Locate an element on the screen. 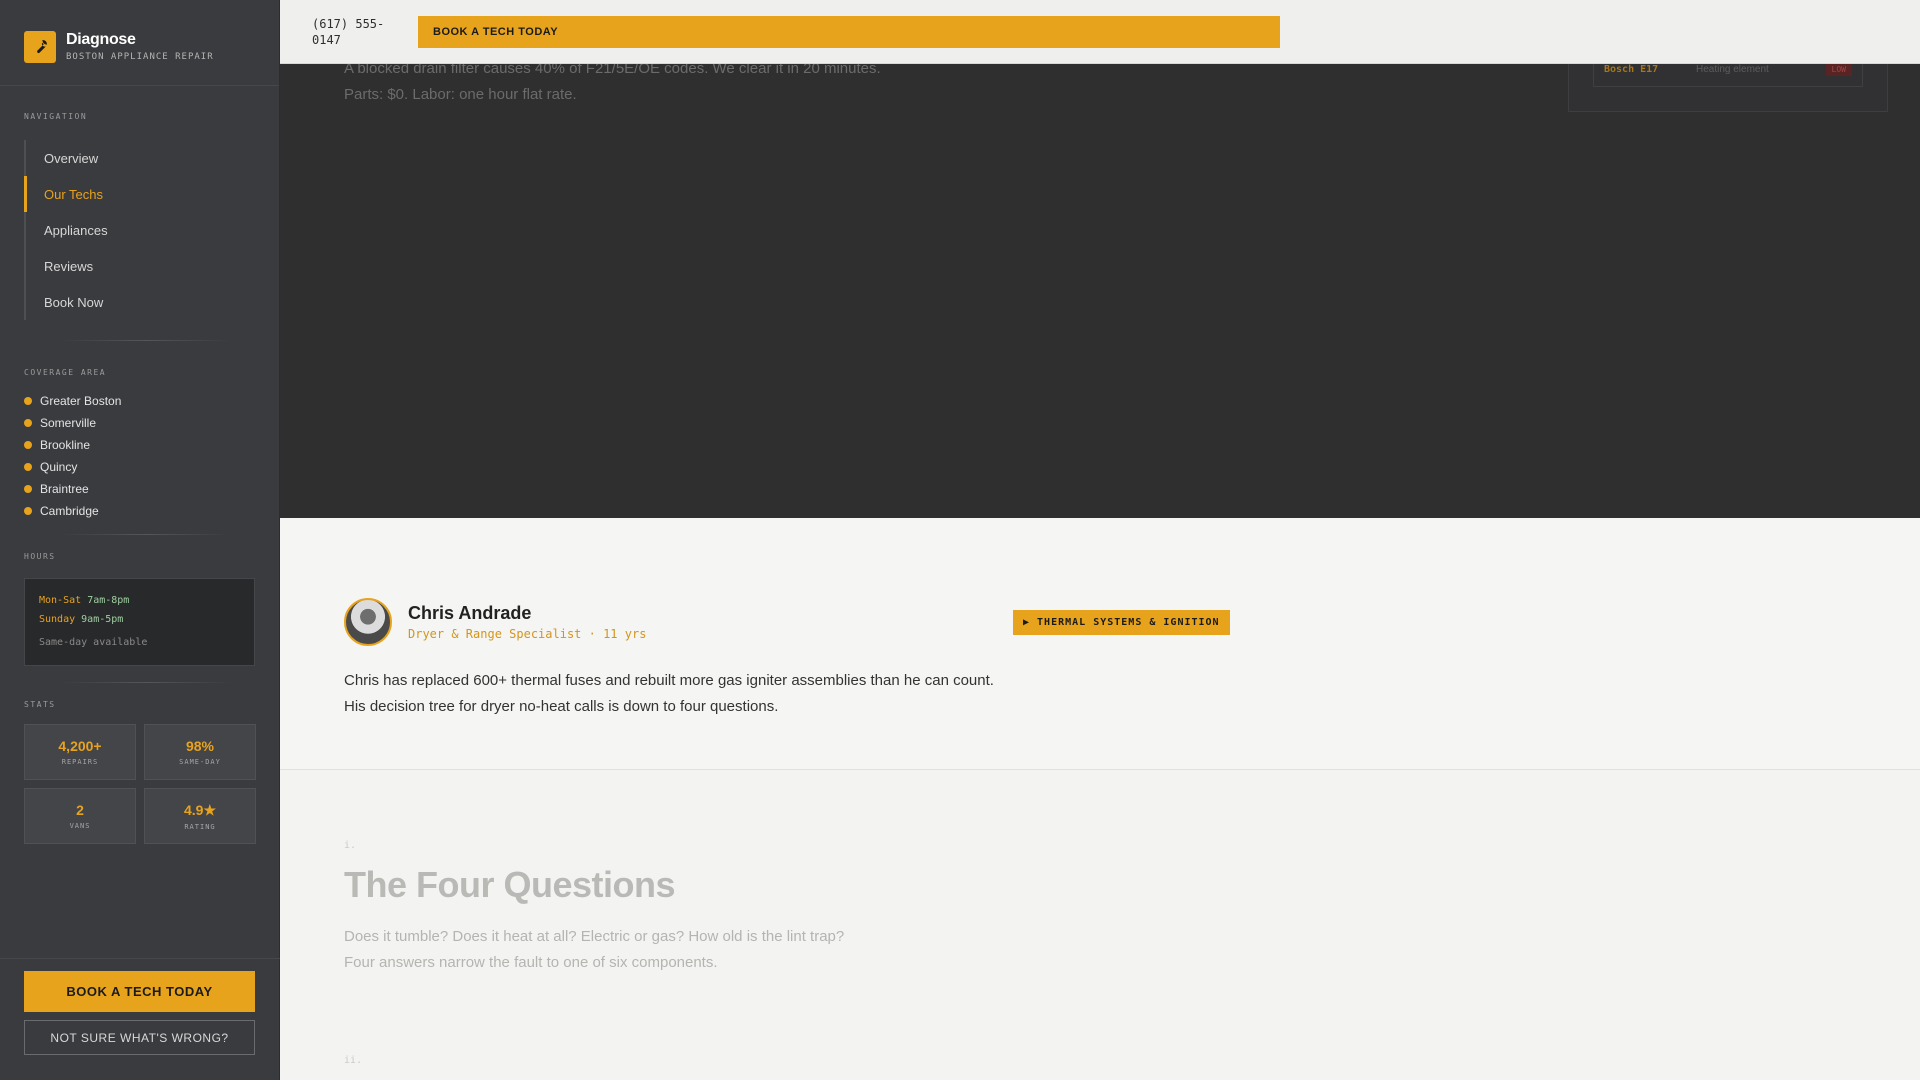 The width and height of the screenshot is (1920, 1080). stat-card-vans: 2 VANS is located at coordinates (80, 816).